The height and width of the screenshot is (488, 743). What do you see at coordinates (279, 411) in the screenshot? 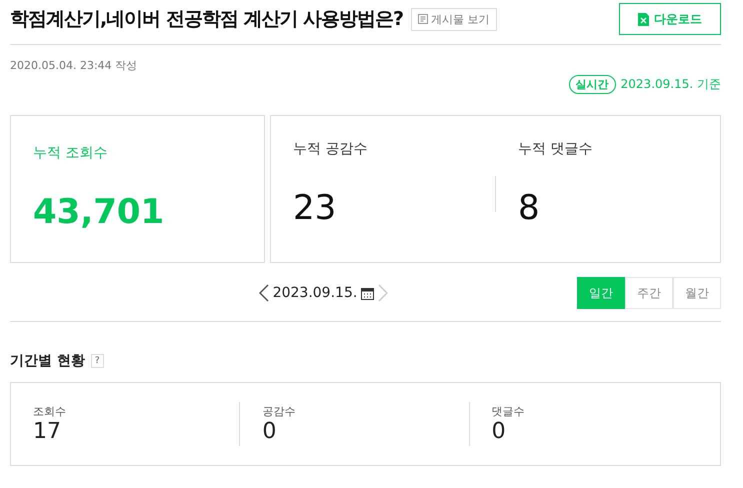
I see `stat-label: 공감수` at bounding box center [279, 411].